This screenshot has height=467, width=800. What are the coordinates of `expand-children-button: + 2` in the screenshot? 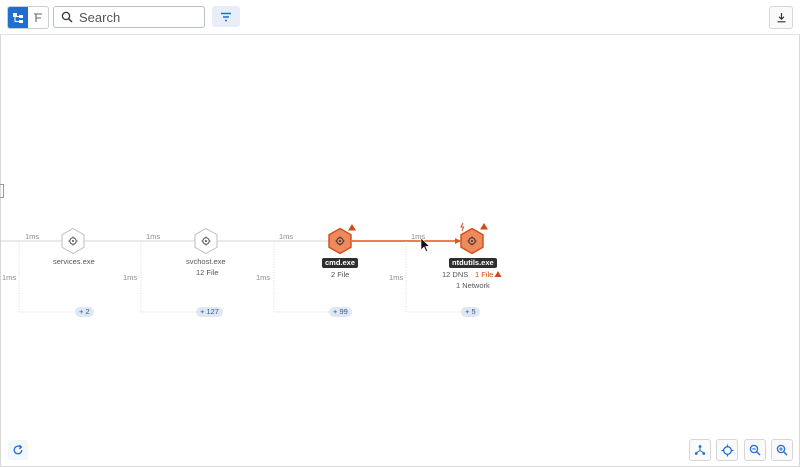 It's located at (84, 312).